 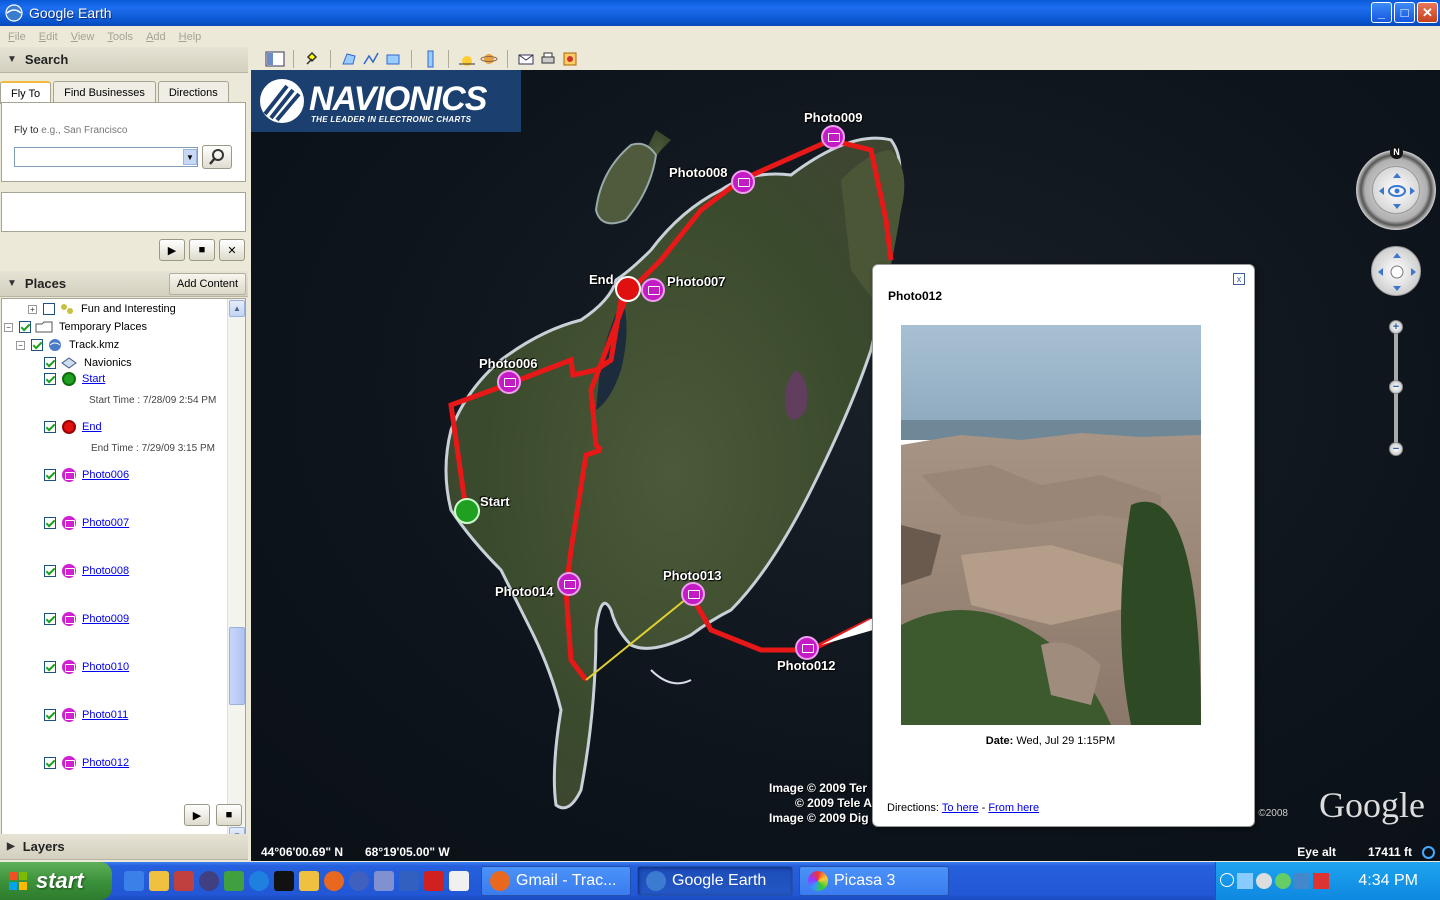 What do you see at coordinates (56, 881) in the screenshot?
I see `start-button: start` at bounding box center [56, 881].